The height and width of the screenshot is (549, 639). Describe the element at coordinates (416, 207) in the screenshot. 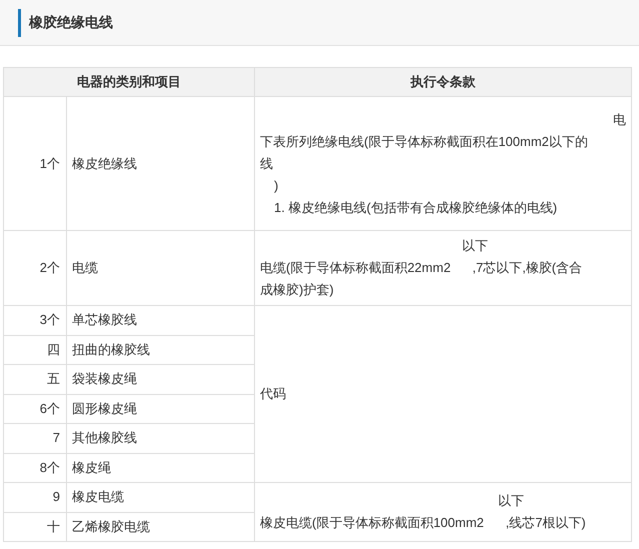

I see `provision-text: 1. 橡皮绝缘电线(包括带有合成橡胶绝缘体的电线)` at that location.